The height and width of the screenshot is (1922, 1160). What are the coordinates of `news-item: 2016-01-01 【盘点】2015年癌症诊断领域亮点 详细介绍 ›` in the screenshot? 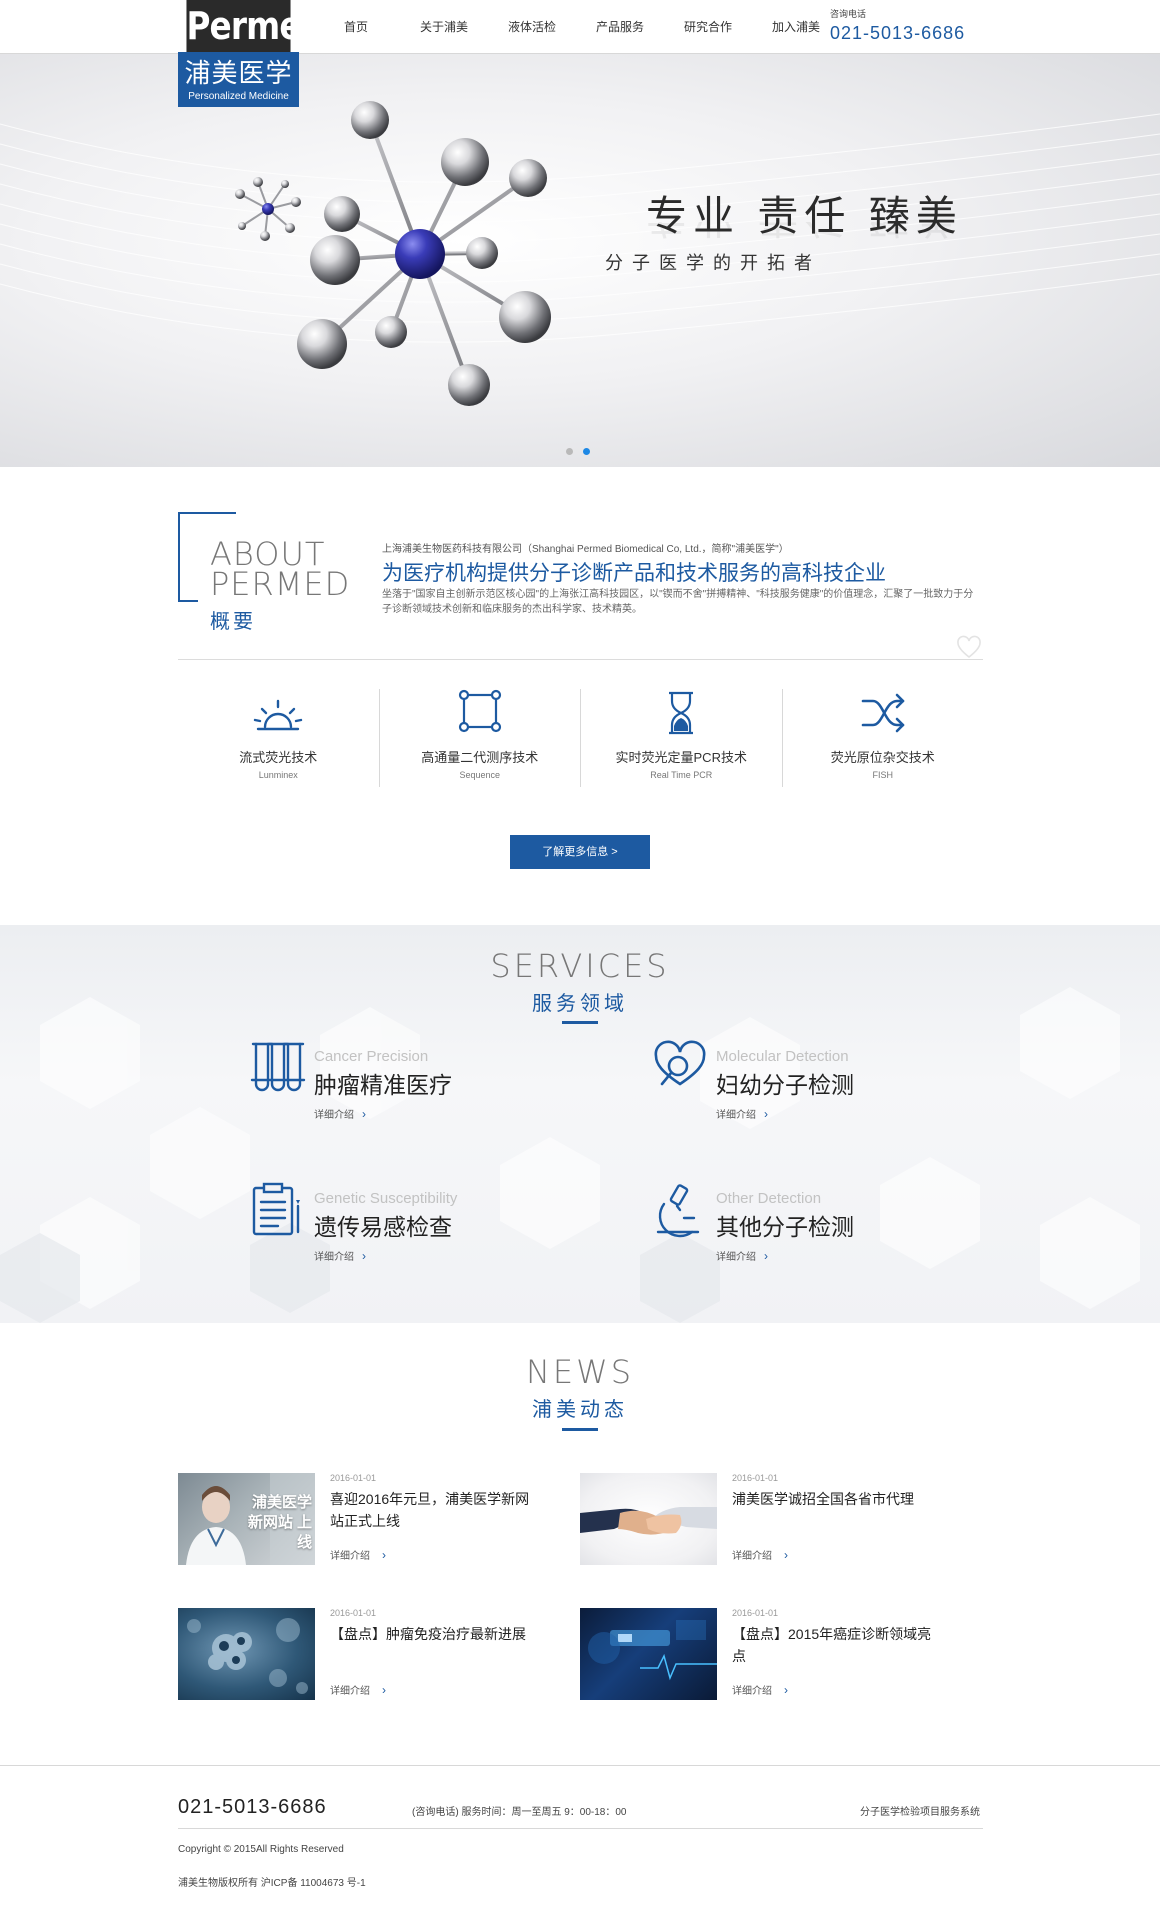 It's located at (770, 1655).